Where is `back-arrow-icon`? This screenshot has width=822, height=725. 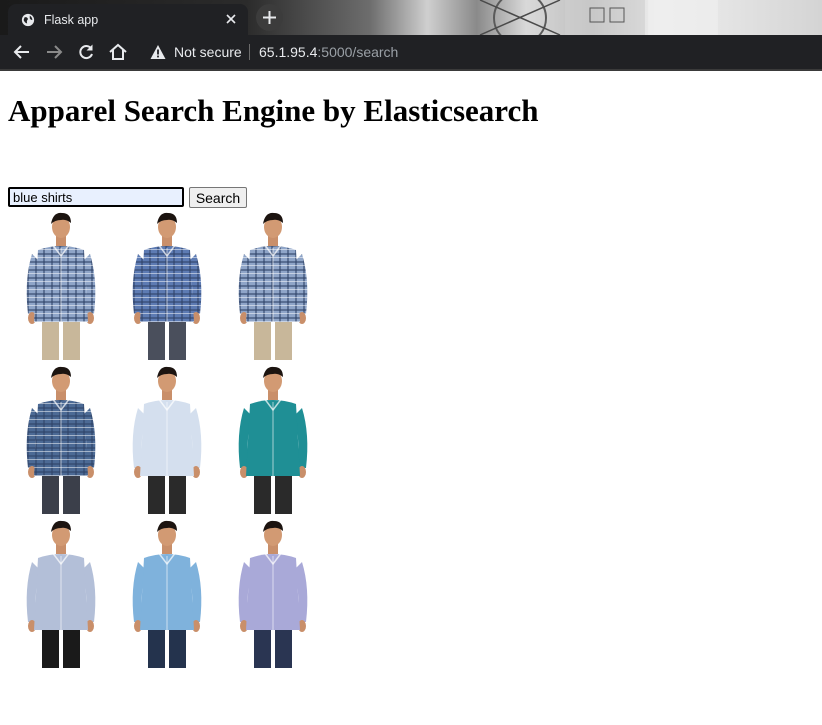 back-arrow-icon is located at coordinates (22, 52).